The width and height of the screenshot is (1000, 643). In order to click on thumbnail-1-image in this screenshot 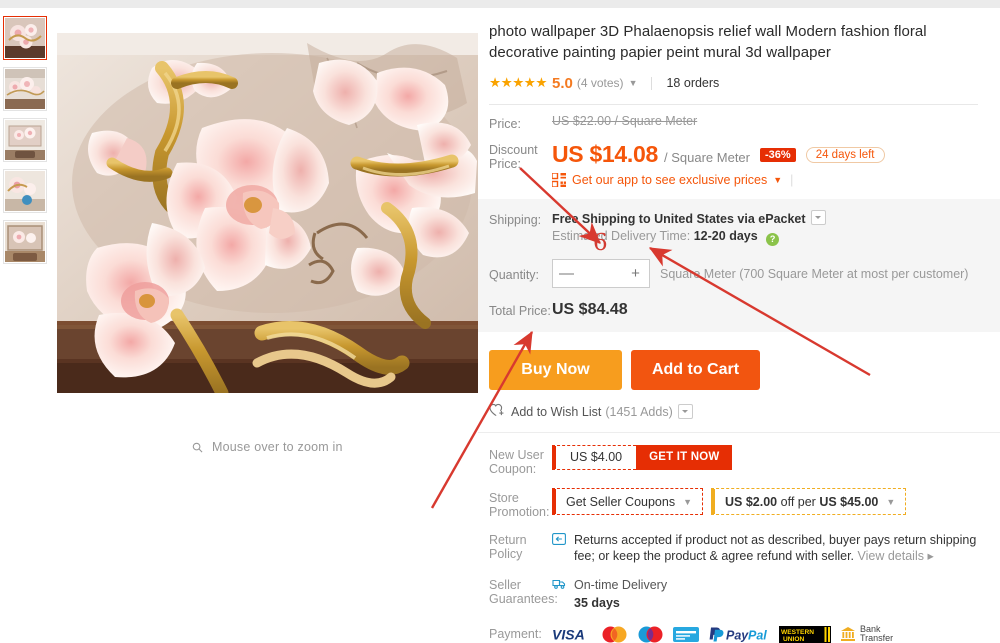, I will do `click(25, 38)`.